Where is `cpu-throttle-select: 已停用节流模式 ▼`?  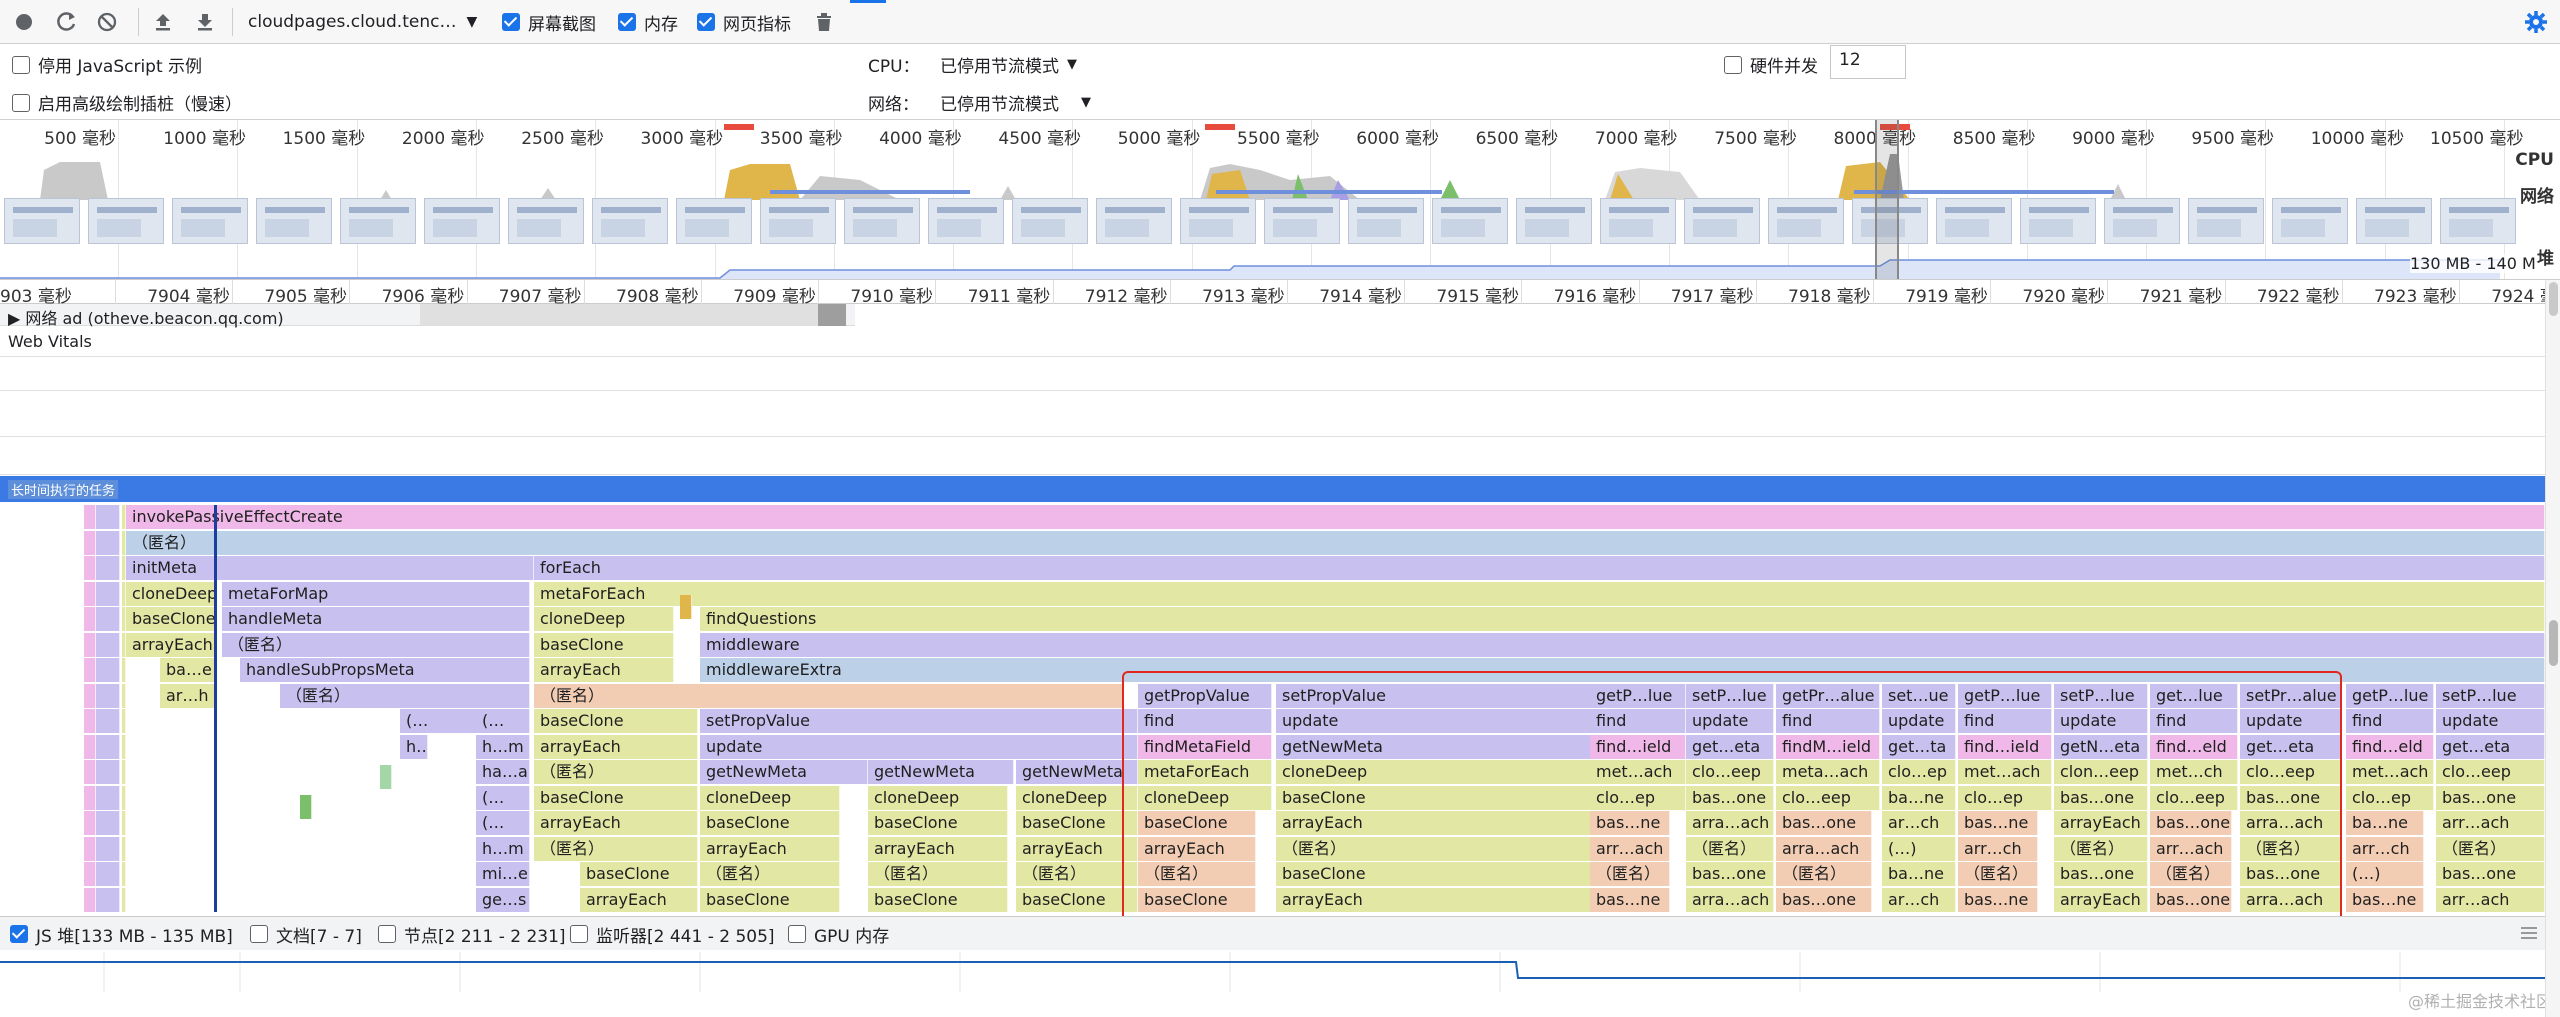
cpu-throttle-select: 已停用节流模式 ▼ is located at coordinates (1008, 64).